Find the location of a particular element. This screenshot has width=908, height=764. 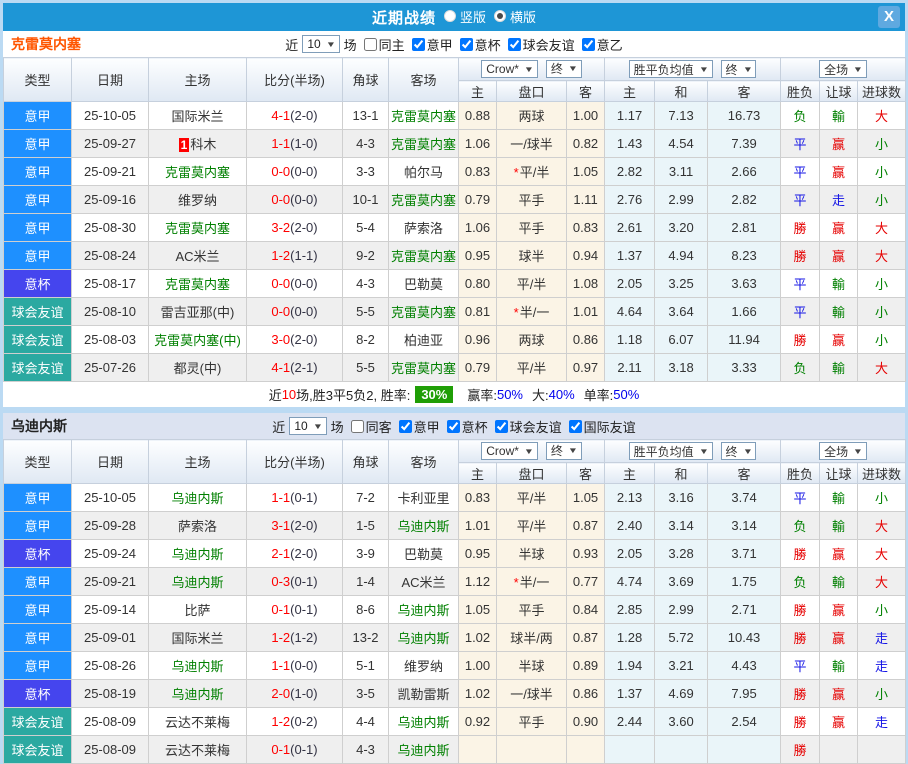

avg-away-cell is located at coordinates (744, 749).